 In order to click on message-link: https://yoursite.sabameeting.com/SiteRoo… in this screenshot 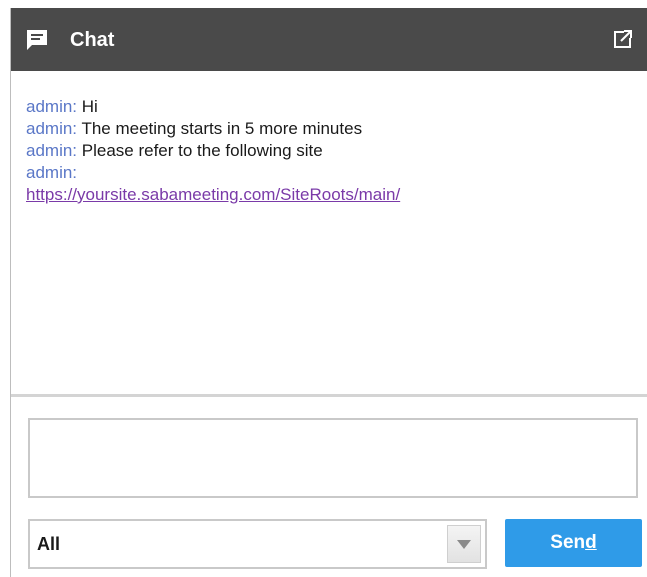, I will do `click(213, 194)`.